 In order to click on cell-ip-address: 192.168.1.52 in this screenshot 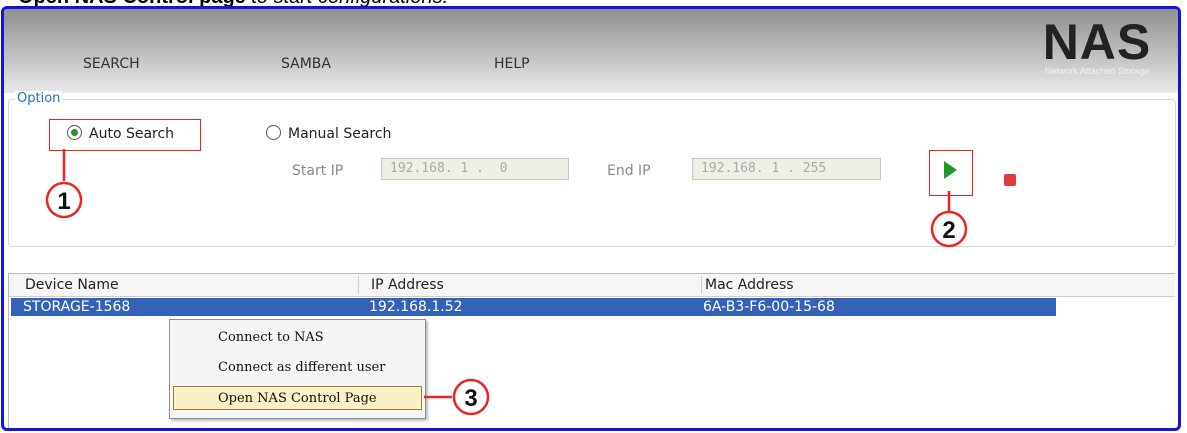, I will do `click(416, 307)`.